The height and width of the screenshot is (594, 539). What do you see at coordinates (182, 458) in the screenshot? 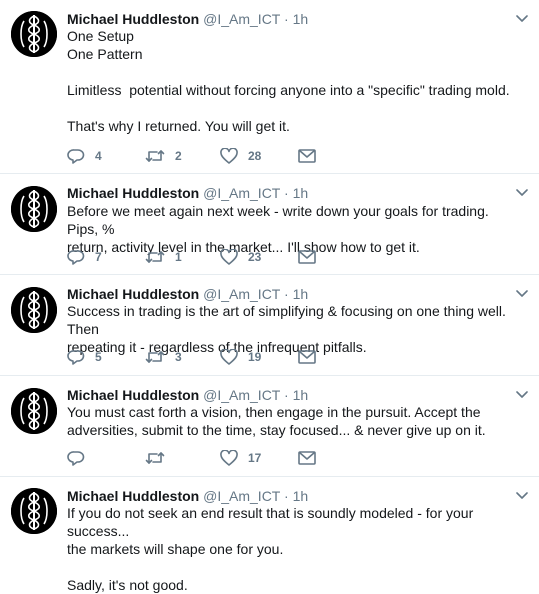
I see `retweet-button` at bounding box center [182, 458].